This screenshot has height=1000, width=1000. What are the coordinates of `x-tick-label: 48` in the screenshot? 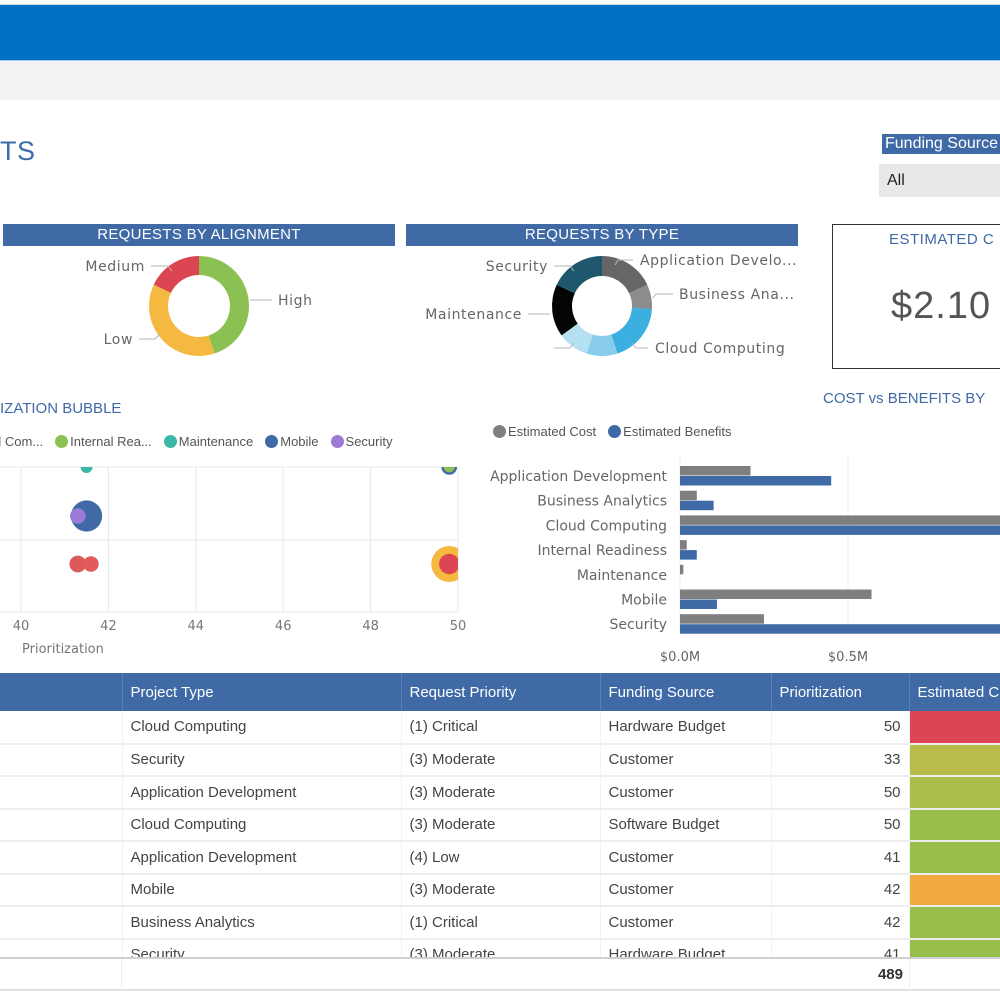 It's located at (370, 626).